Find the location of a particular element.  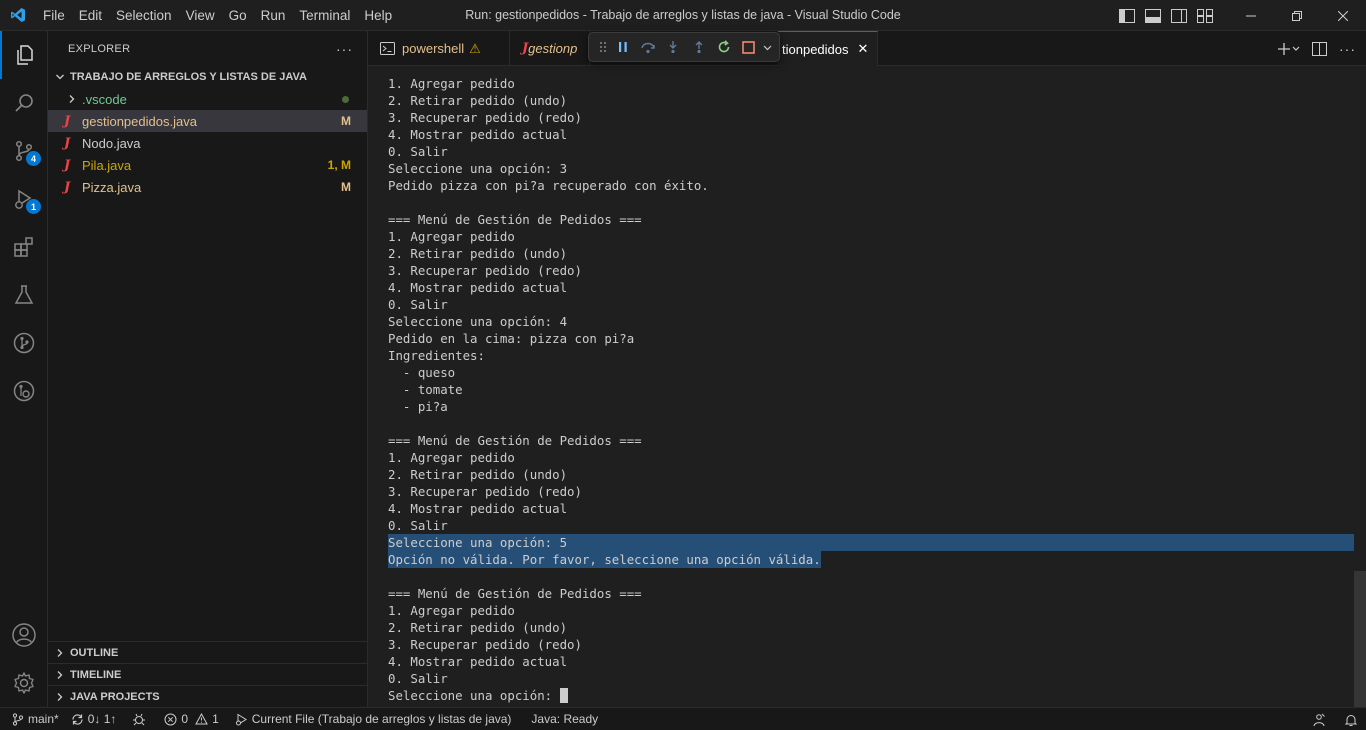

extensions-icon is located at coordinates (24, 247).